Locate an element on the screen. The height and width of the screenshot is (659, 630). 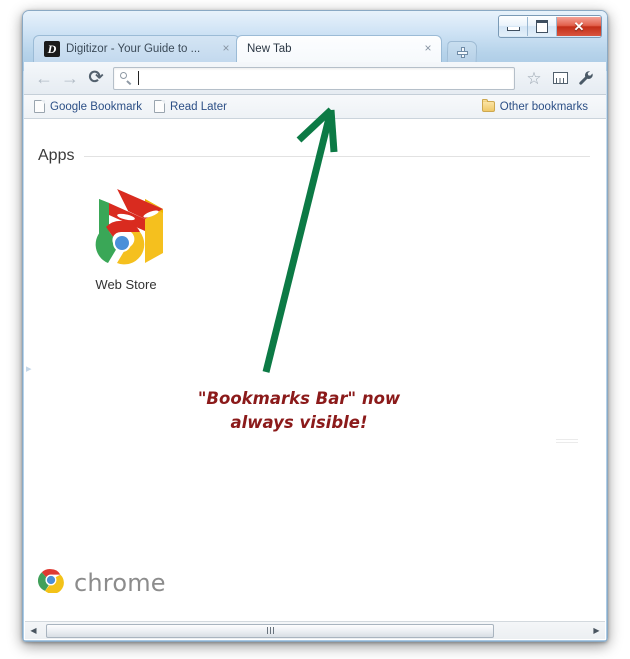
scrollbar-thumb is located at coordinates (270, 630).